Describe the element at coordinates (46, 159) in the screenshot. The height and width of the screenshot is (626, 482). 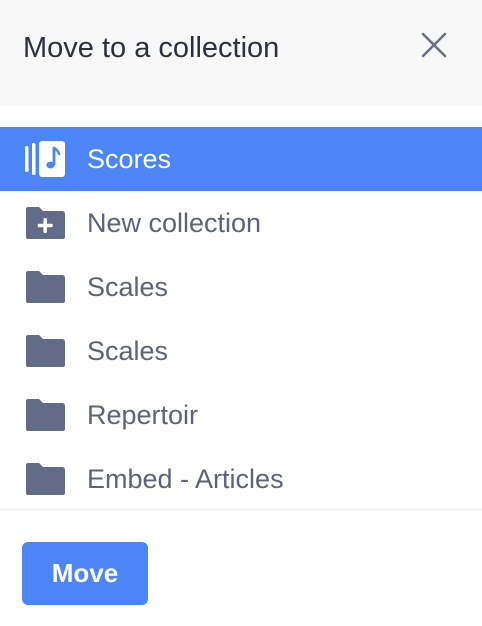
I see `scores-icon` at that location.